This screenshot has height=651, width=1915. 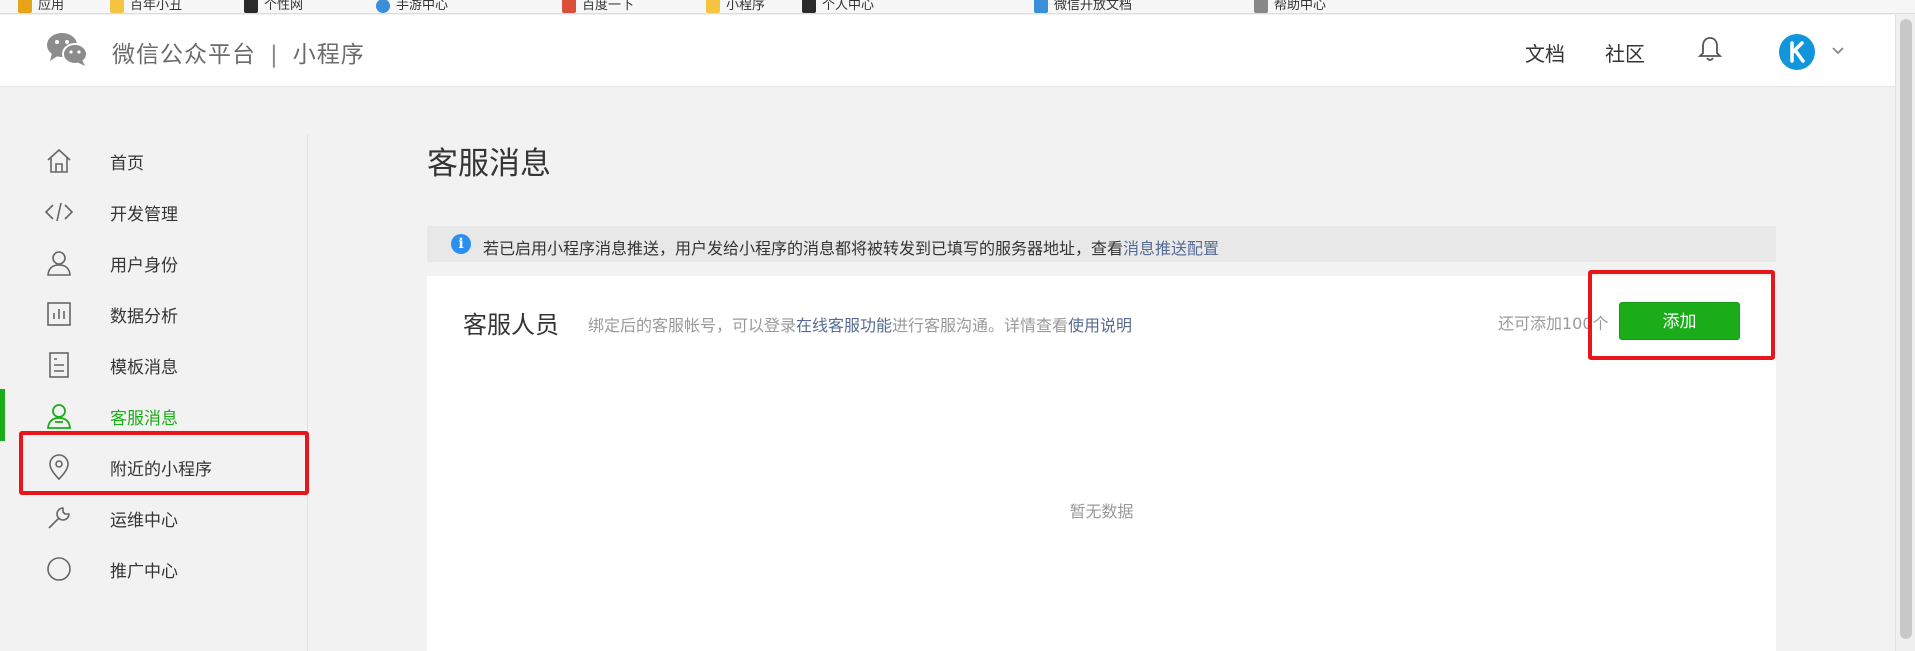 I want to click on sidebar-item-label: 运维中心, so click(x=144, y=521).